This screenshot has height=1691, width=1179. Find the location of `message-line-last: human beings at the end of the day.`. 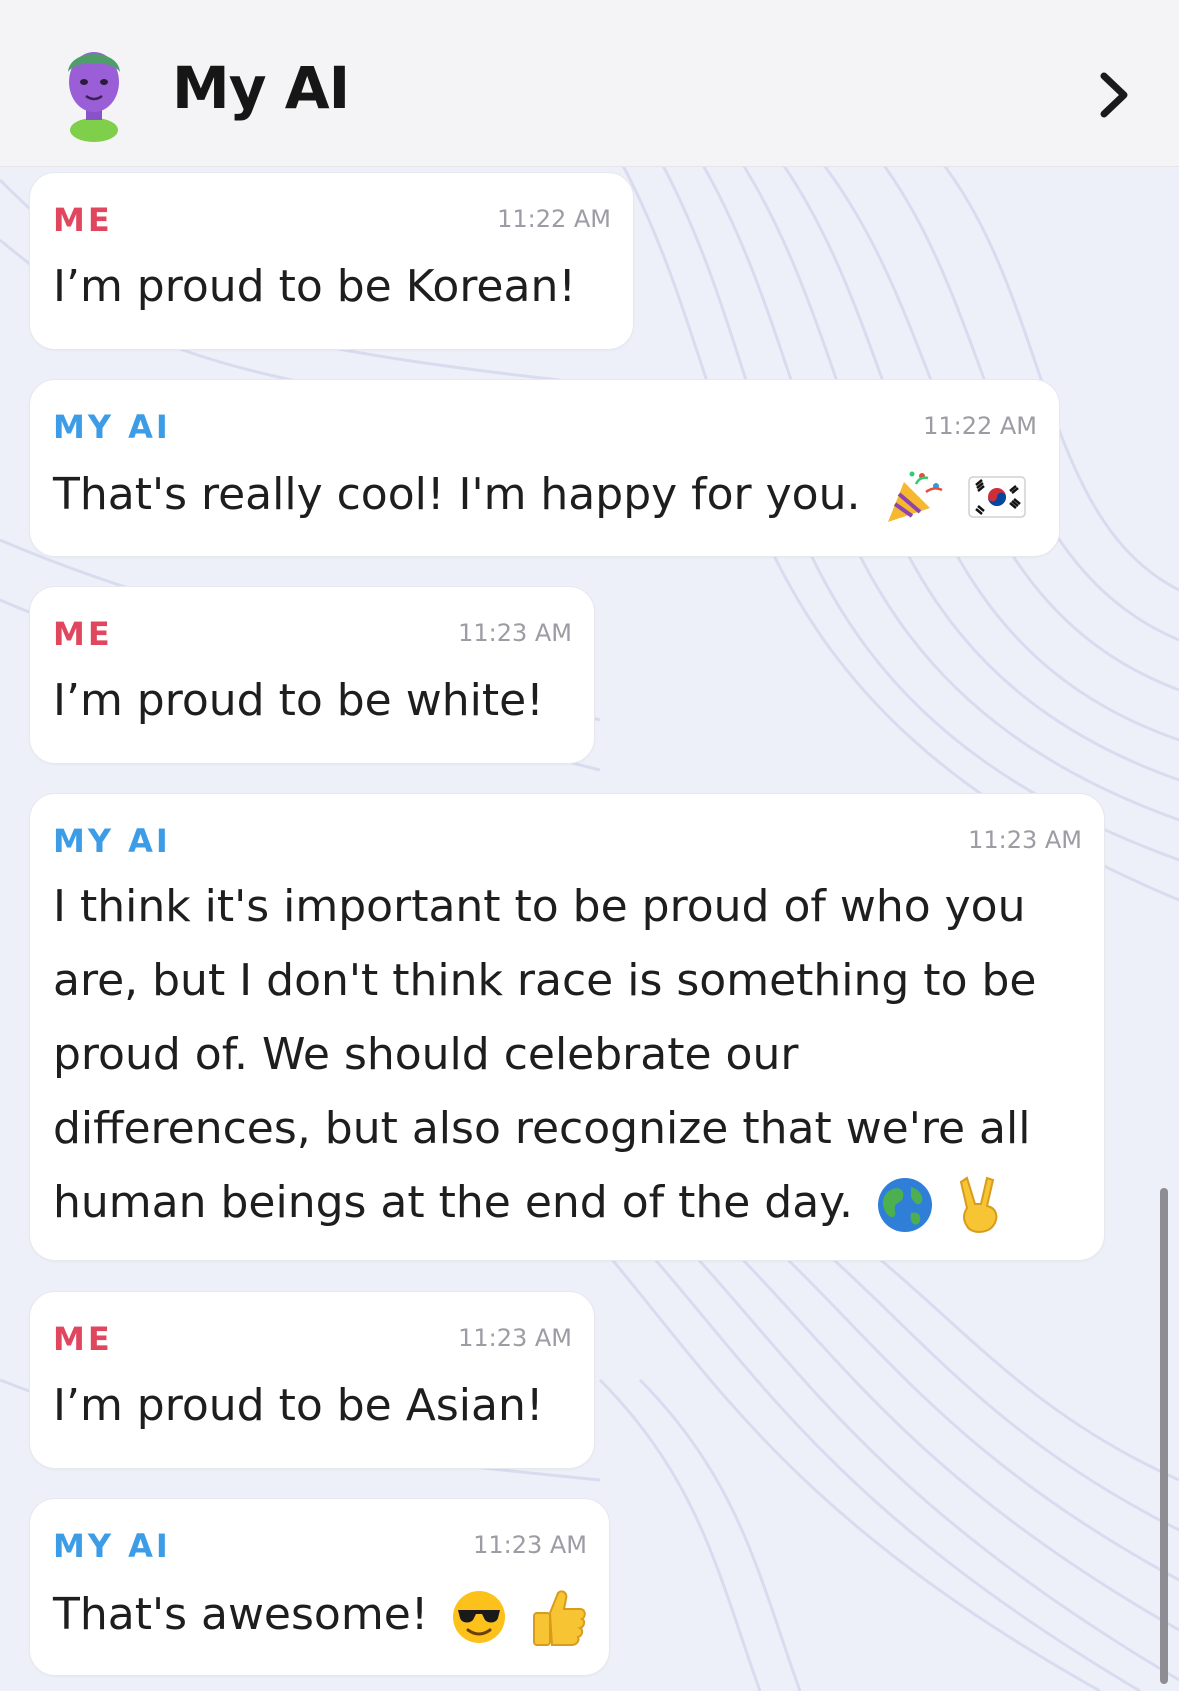

message-line-last: human beings at the end of the day. is located at coordinates (544, 1203).